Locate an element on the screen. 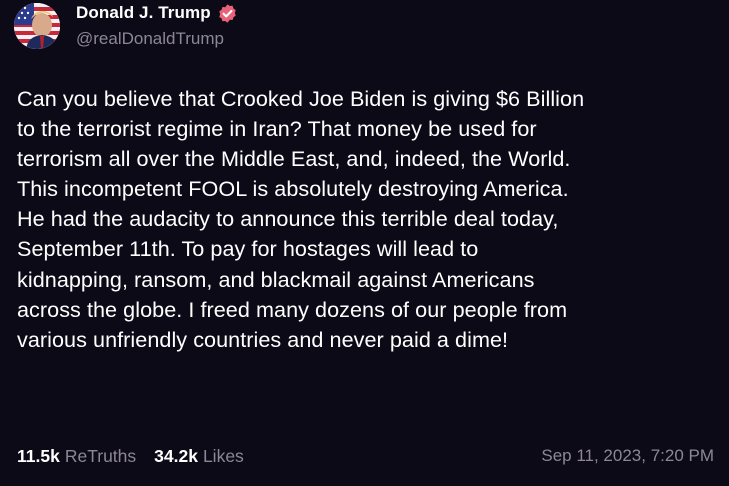 This screenshot has width=729, height=486. retruths-label: ReTruths is located at coordinates (100, 455).